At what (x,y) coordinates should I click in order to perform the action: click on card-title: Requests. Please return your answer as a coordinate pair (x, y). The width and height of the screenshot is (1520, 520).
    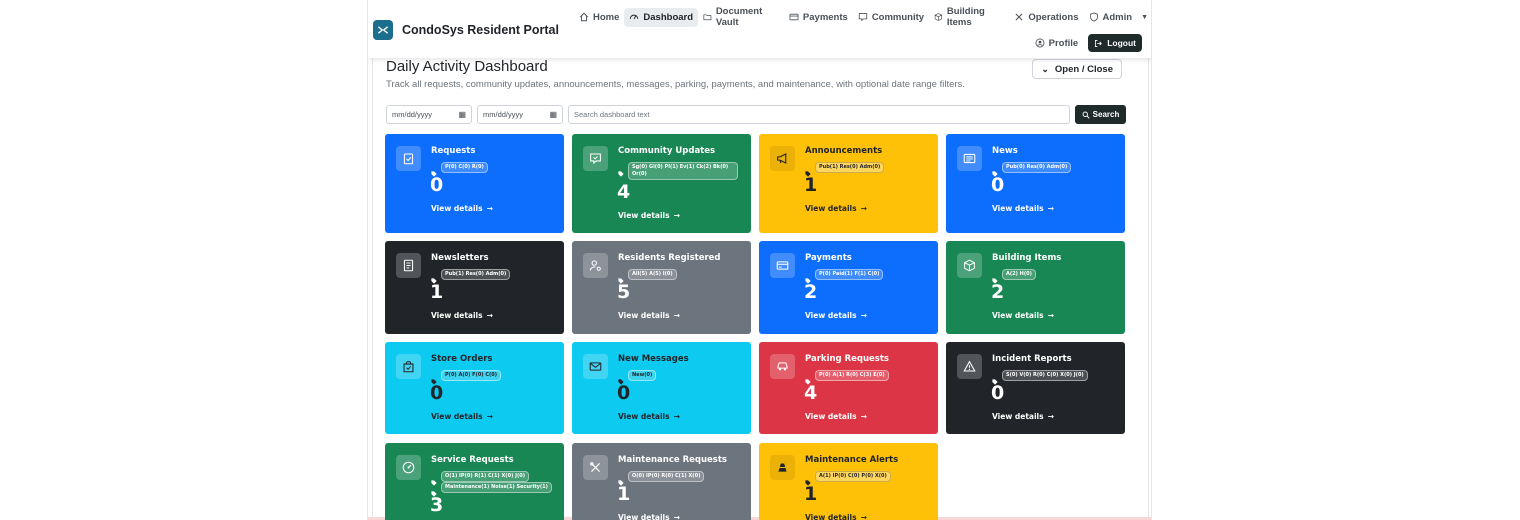
    Looking at the image, I should click on (453, 151).